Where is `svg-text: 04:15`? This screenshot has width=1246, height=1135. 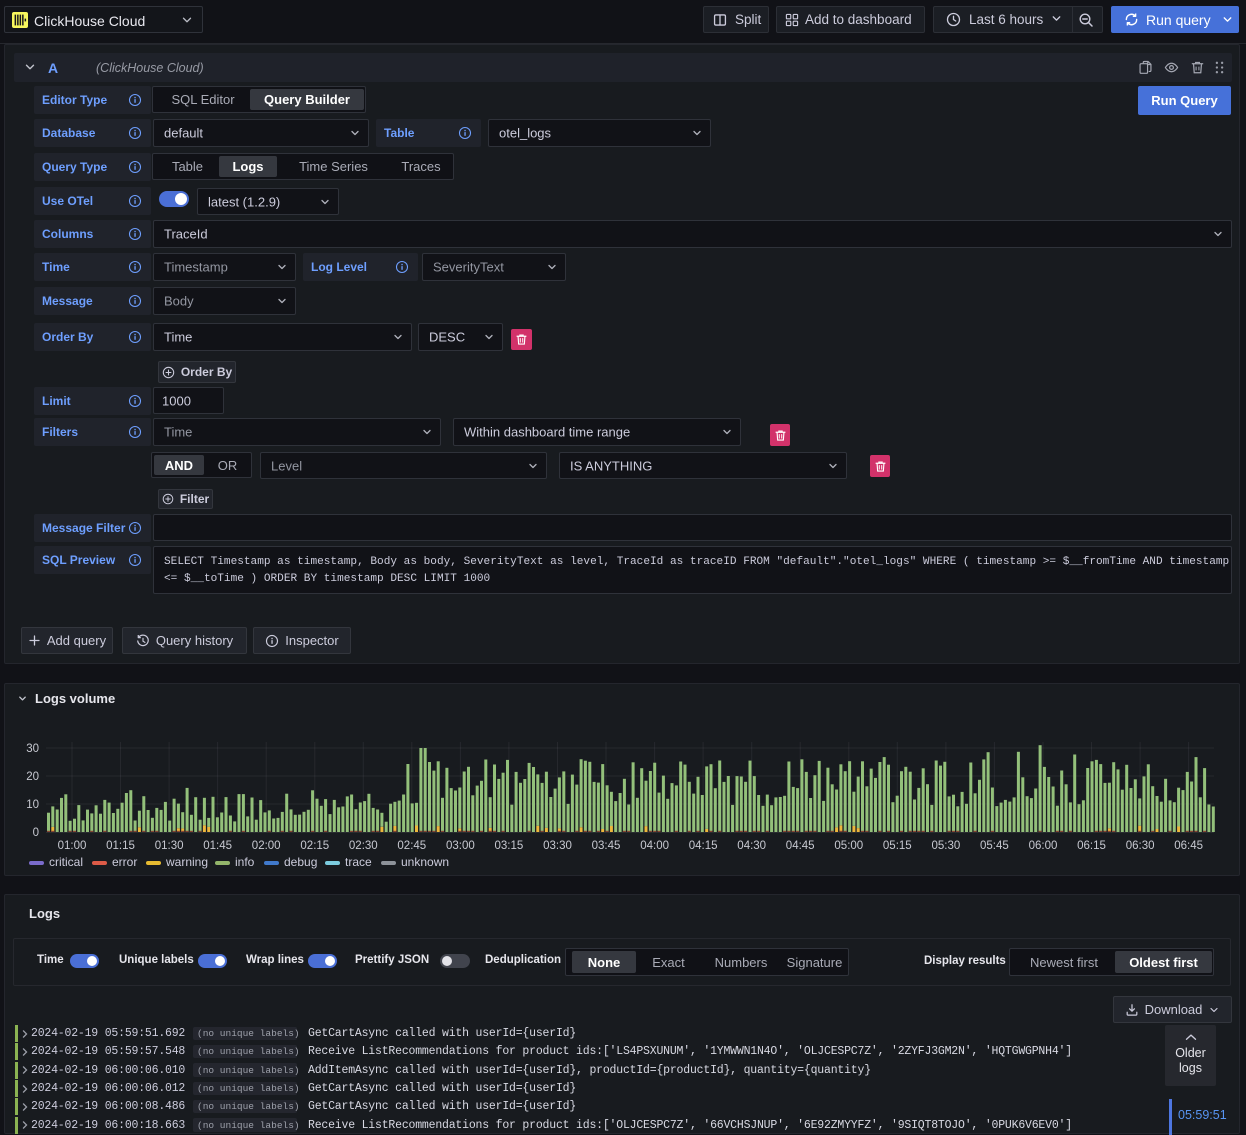
svg-text: 04:15 is located at coordinates (703, 846).